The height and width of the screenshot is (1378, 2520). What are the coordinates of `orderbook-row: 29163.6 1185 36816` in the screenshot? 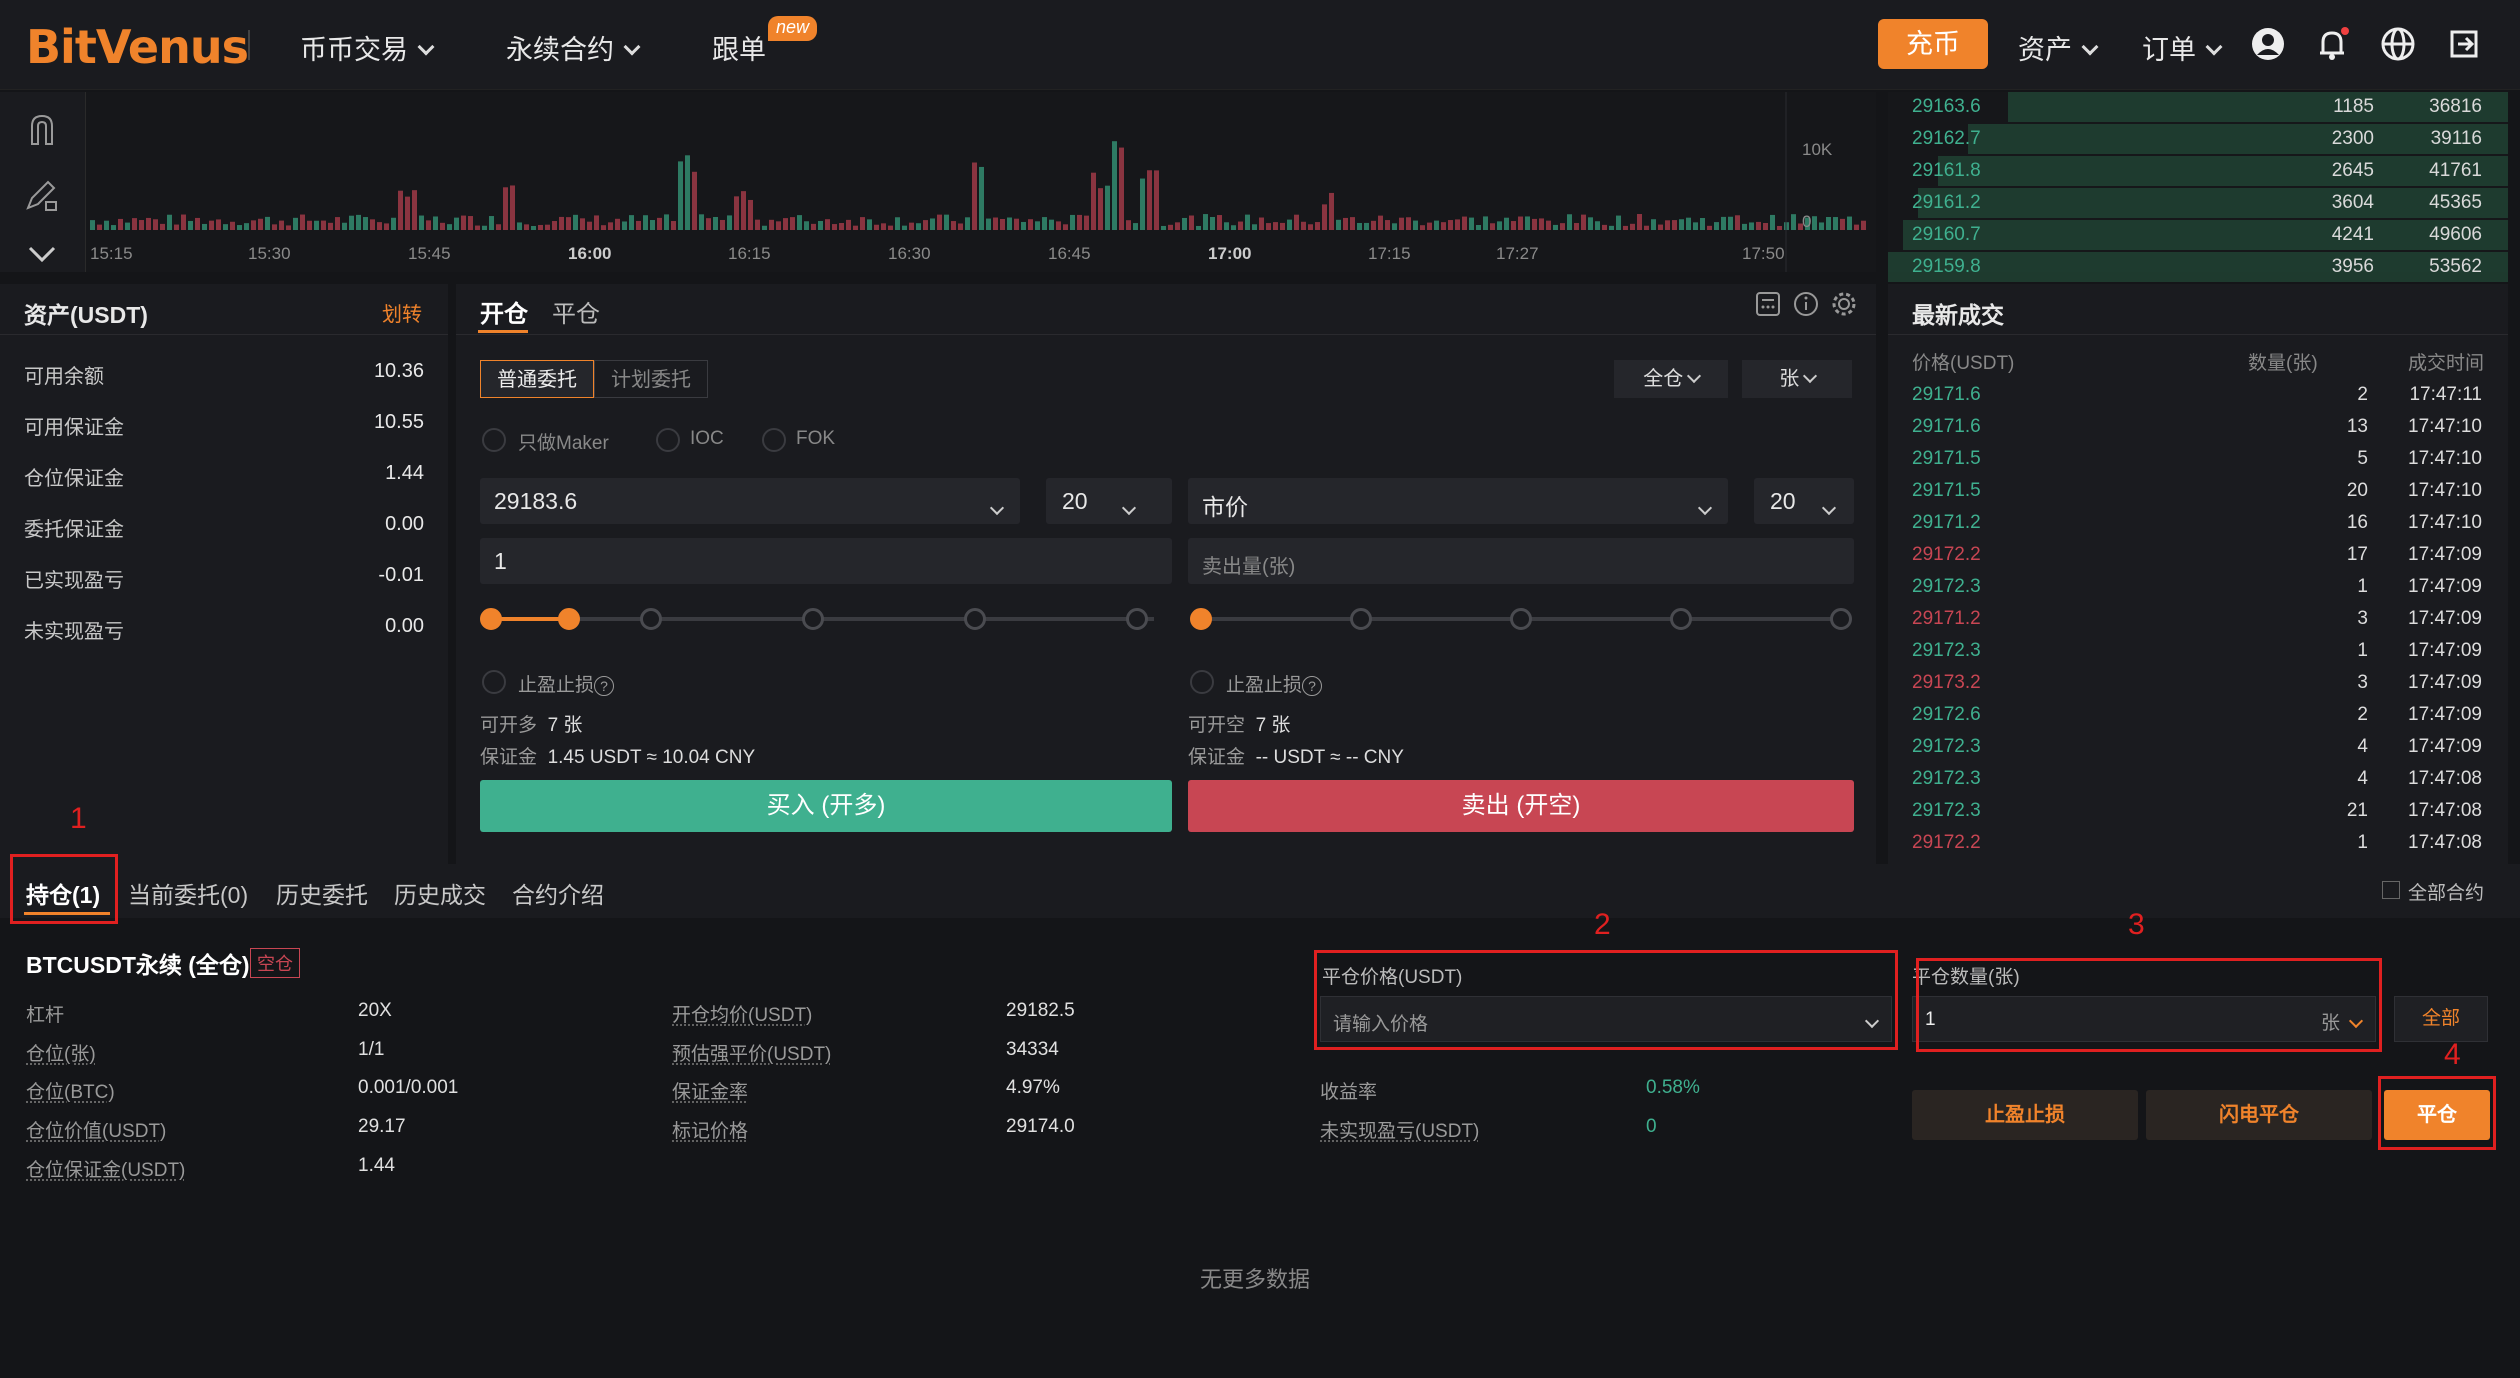 It's located at (2198, 108).